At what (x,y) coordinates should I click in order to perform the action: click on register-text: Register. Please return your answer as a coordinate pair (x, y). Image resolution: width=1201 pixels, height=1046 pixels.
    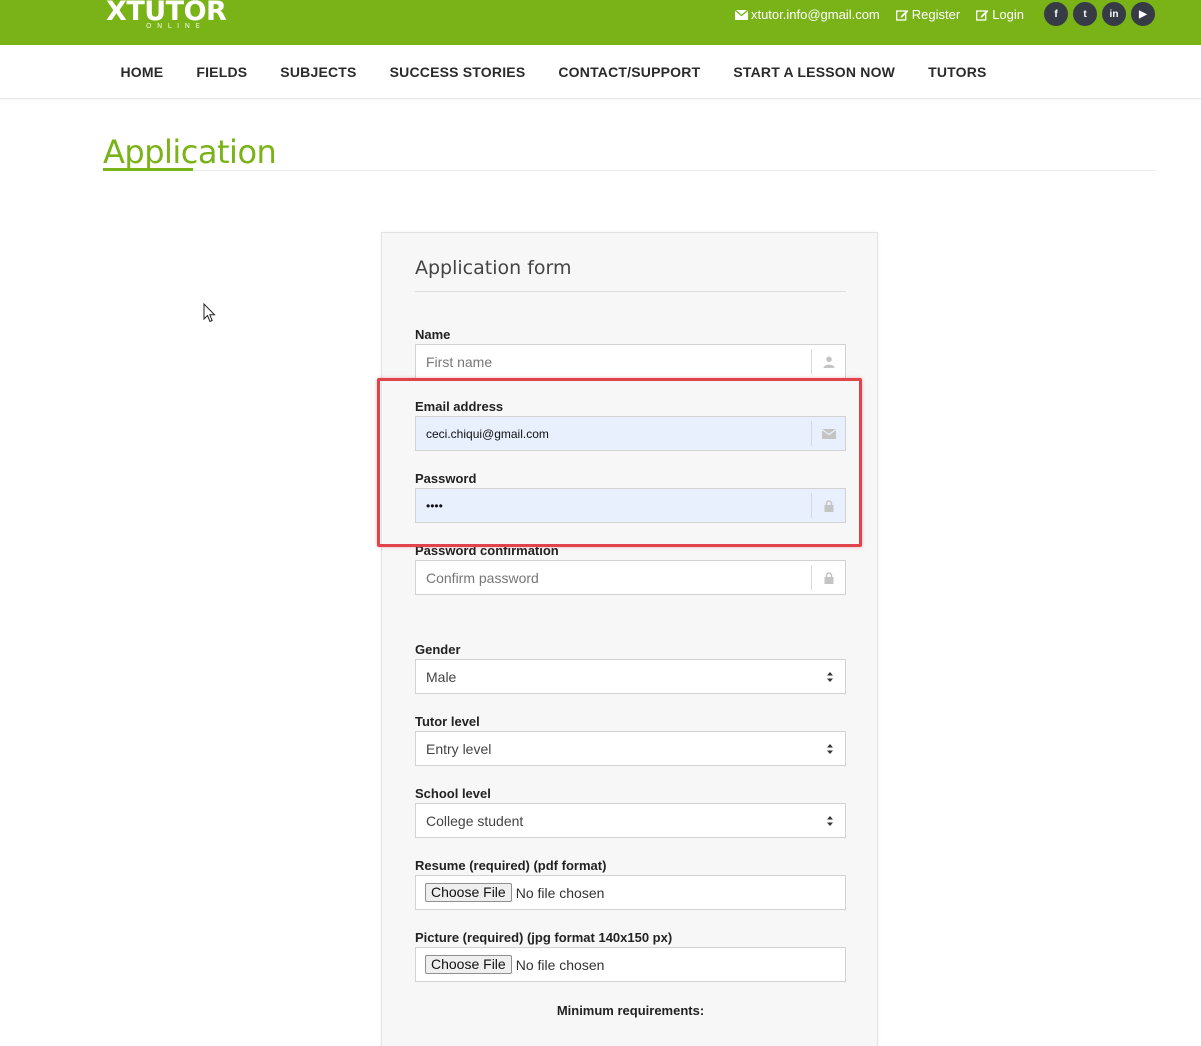
    Looking at the image, I should click on (936, 14).